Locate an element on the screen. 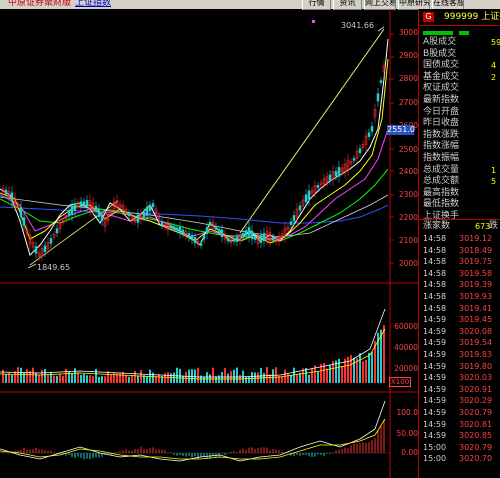 The width and height of the screenshot is (500, 478). volume-axis-label: 60000 is located at coordinates (406, 326).